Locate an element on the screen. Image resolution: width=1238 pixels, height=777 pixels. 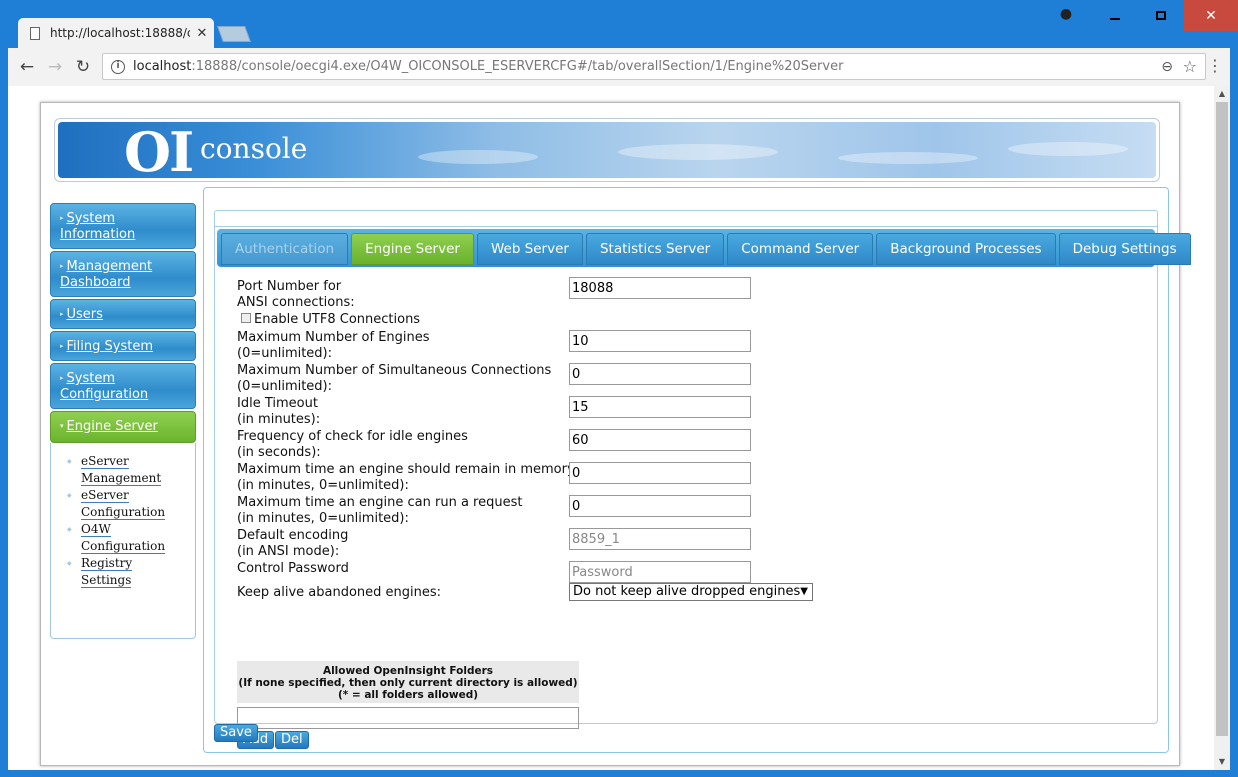
browser-tab: http://localhost:18888/co ✕ is located at coordinates (116, 33).